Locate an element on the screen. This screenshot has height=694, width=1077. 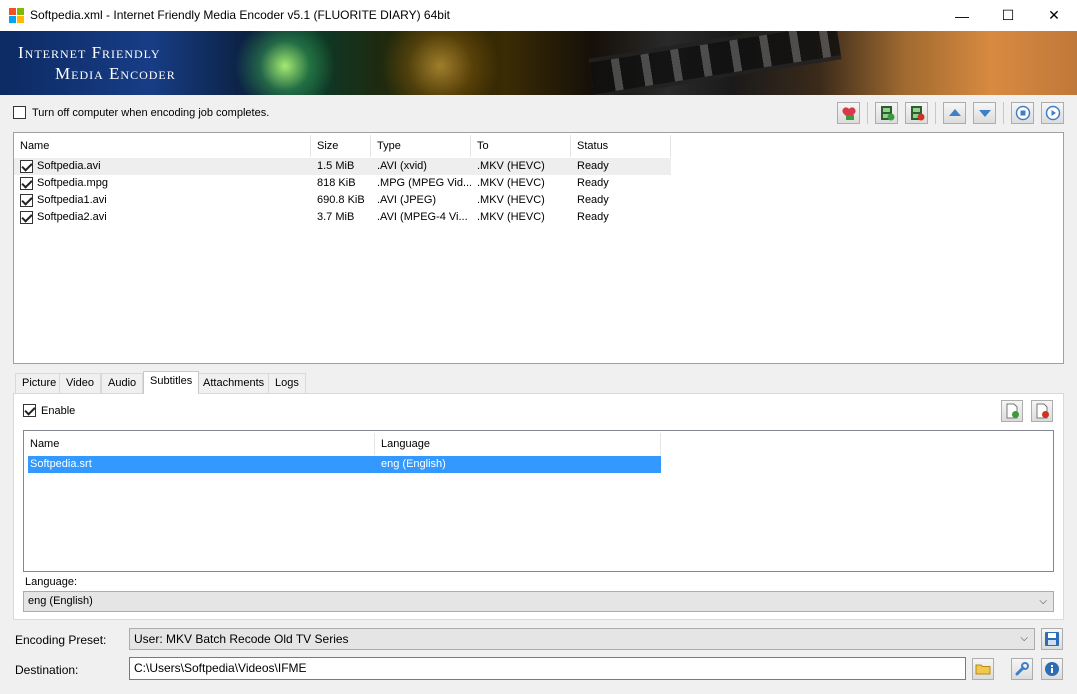
add-video-button is located at coordinates (886, 113).